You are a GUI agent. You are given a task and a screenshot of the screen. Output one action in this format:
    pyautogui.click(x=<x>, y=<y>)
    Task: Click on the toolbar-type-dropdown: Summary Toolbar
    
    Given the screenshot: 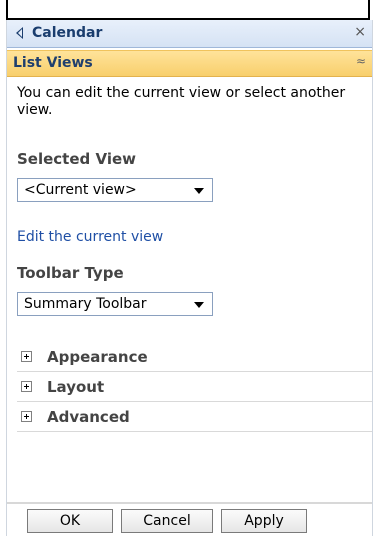 What is the action you would take?
    pyautogui.click(x=115, y=304)
    